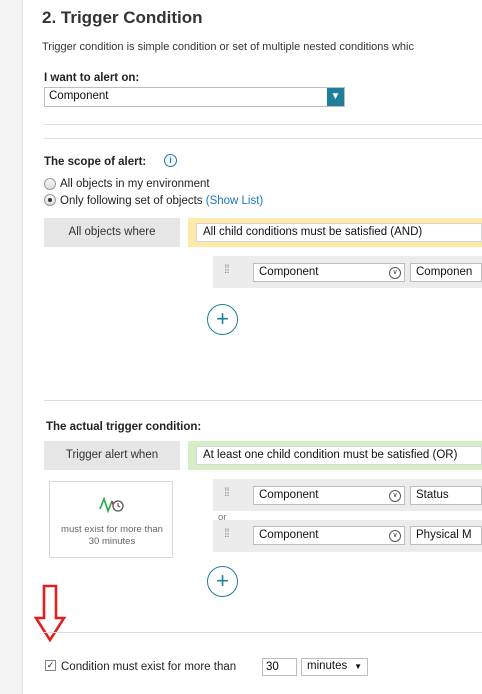 The image size is (482, 694). What do you see at coordinates (446, 535) in the screenshot?
I see `trigger-row2-value-select: Physical M` at bounding box center [446, 535].